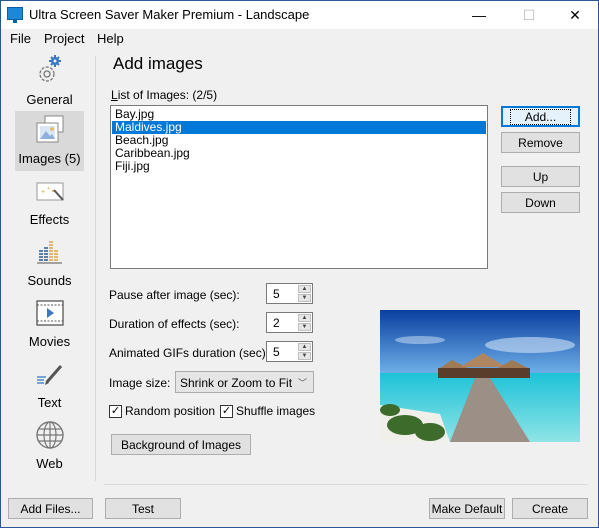  I want to click on chevron-down-icon: ﹀, so click(302, 383).